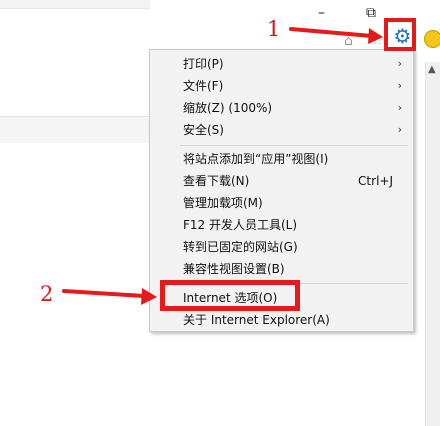 This screenshot has height=426, width=440. I want to click on gear-highlight-box, so click(400, 34).